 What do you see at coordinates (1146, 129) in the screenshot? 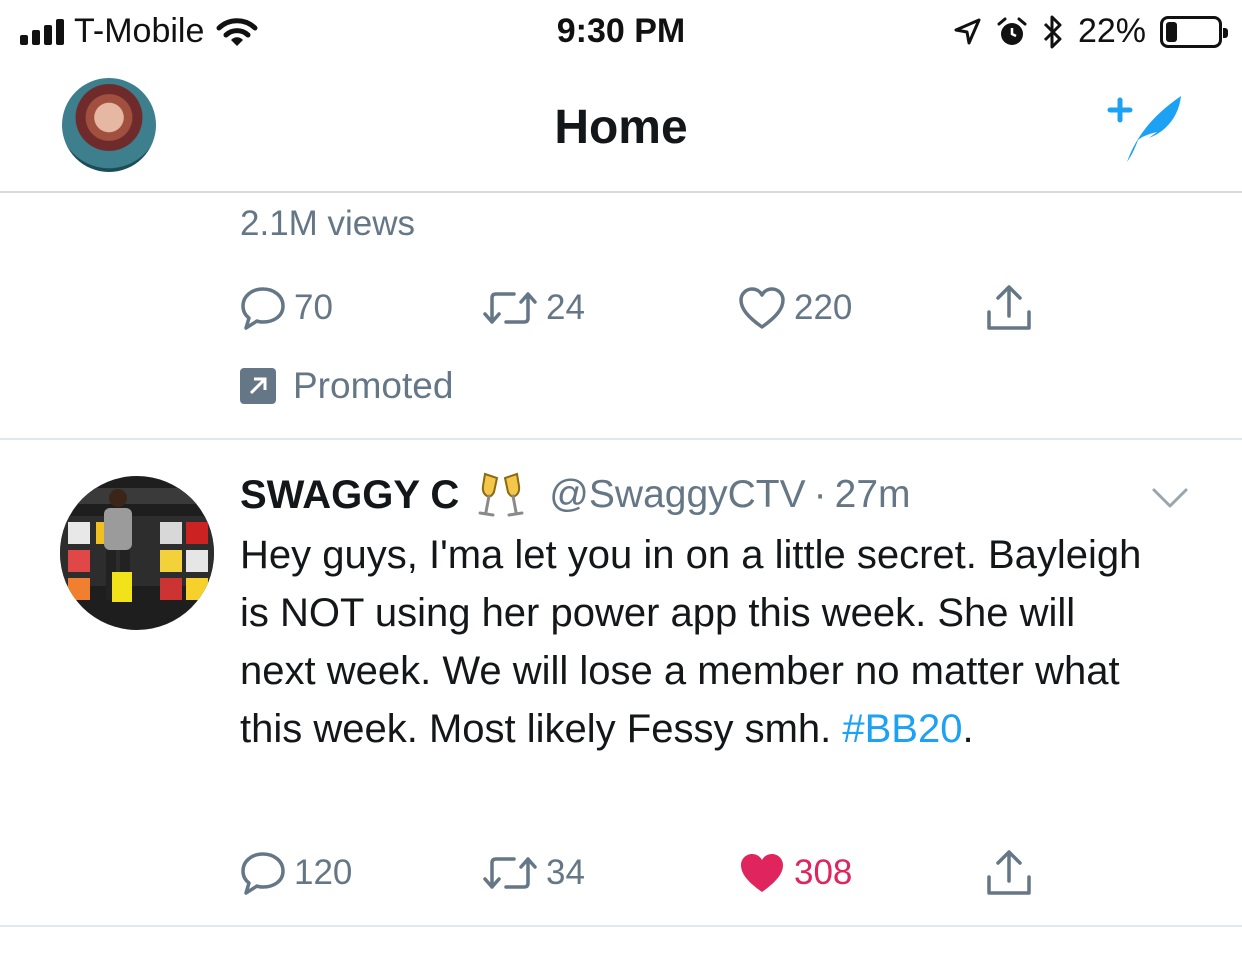
I see `compose-tweet-icon` at bounding box center [1146, 129].